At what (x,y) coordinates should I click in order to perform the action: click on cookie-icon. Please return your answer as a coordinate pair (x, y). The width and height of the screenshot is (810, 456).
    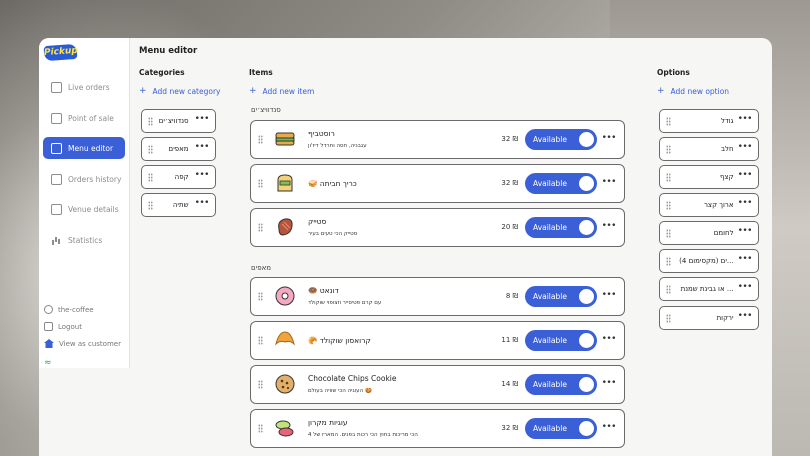
    Looking at the image, I should click on (285, 384).